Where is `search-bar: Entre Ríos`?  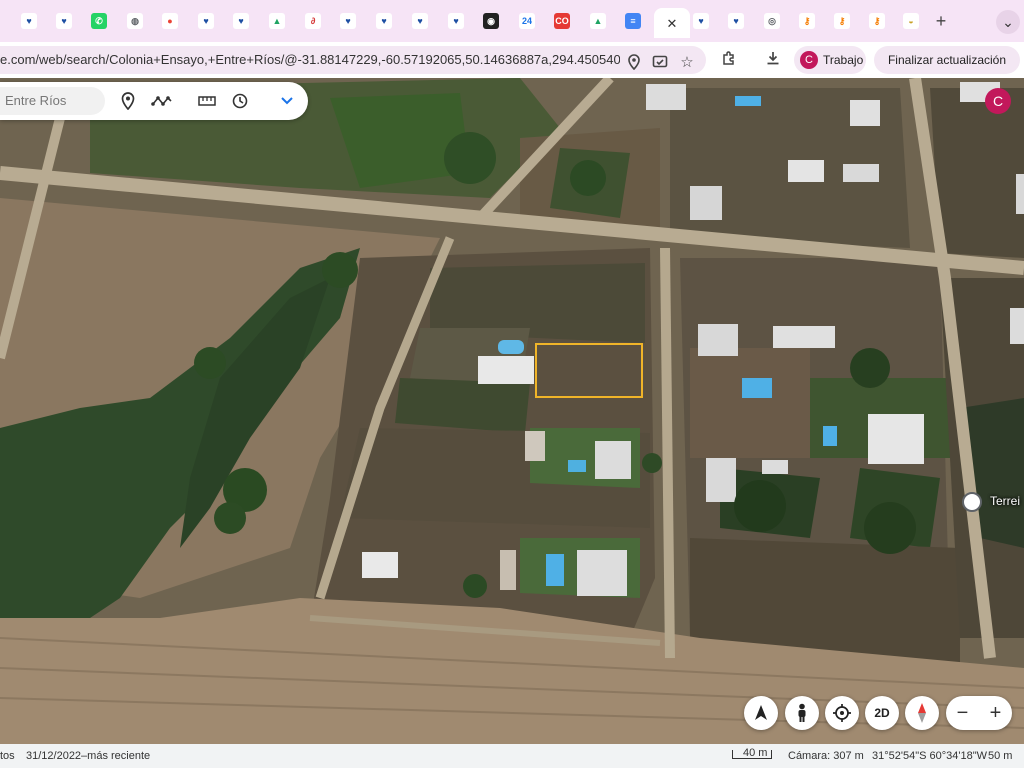 search-bar: Entre Ríos is located at coordinates (154, 101).